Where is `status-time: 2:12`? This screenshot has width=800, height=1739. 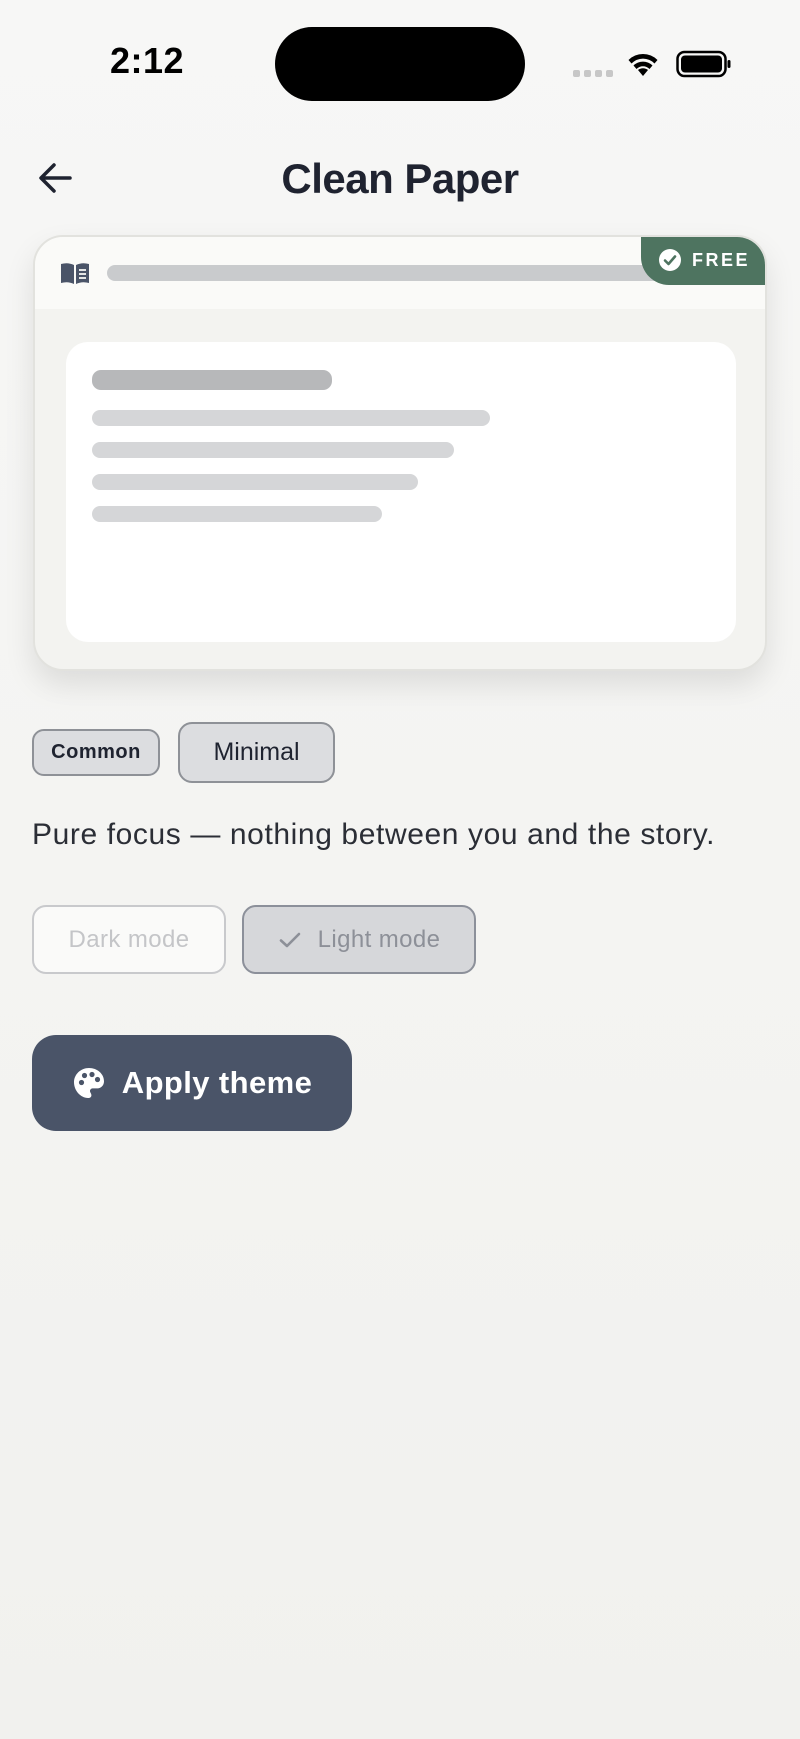
status-time: 2:12 is located at coordinates (147, 60).